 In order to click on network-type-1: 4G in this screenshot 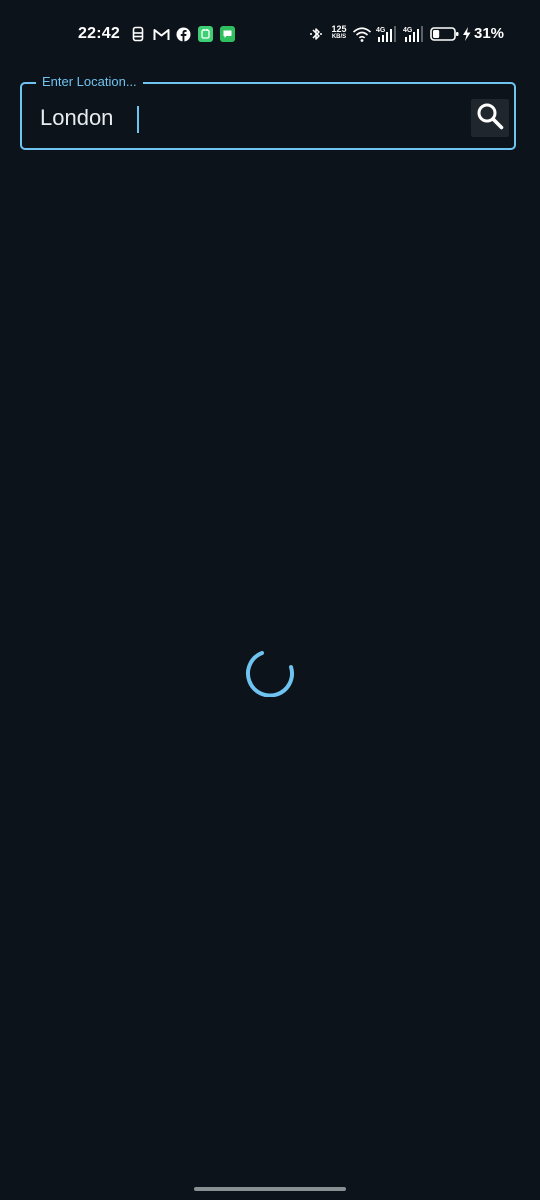, I will do `click(381, 30)`.